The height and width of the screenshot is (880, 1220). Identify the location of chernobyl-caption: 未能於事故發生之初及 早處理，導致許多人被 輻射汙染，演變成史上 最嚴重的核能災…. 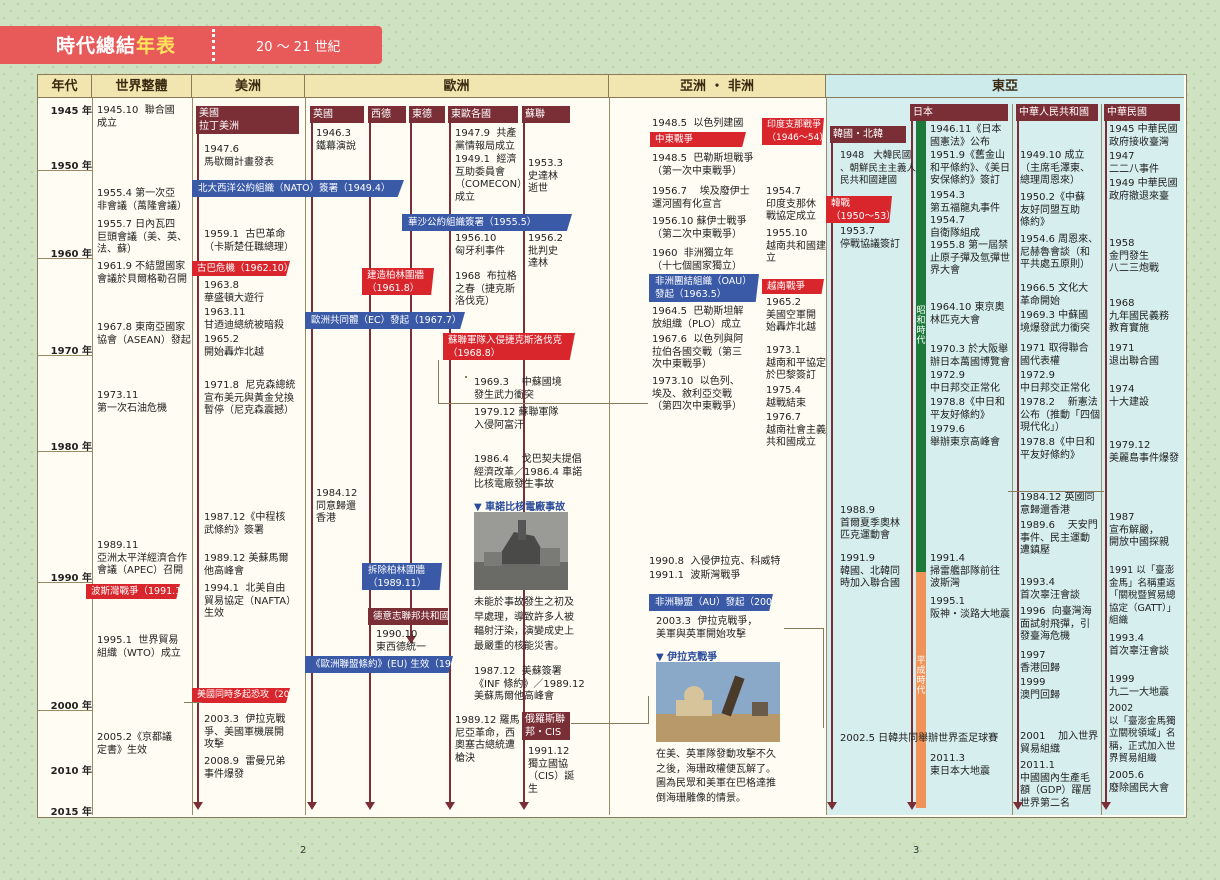
(524, 624).